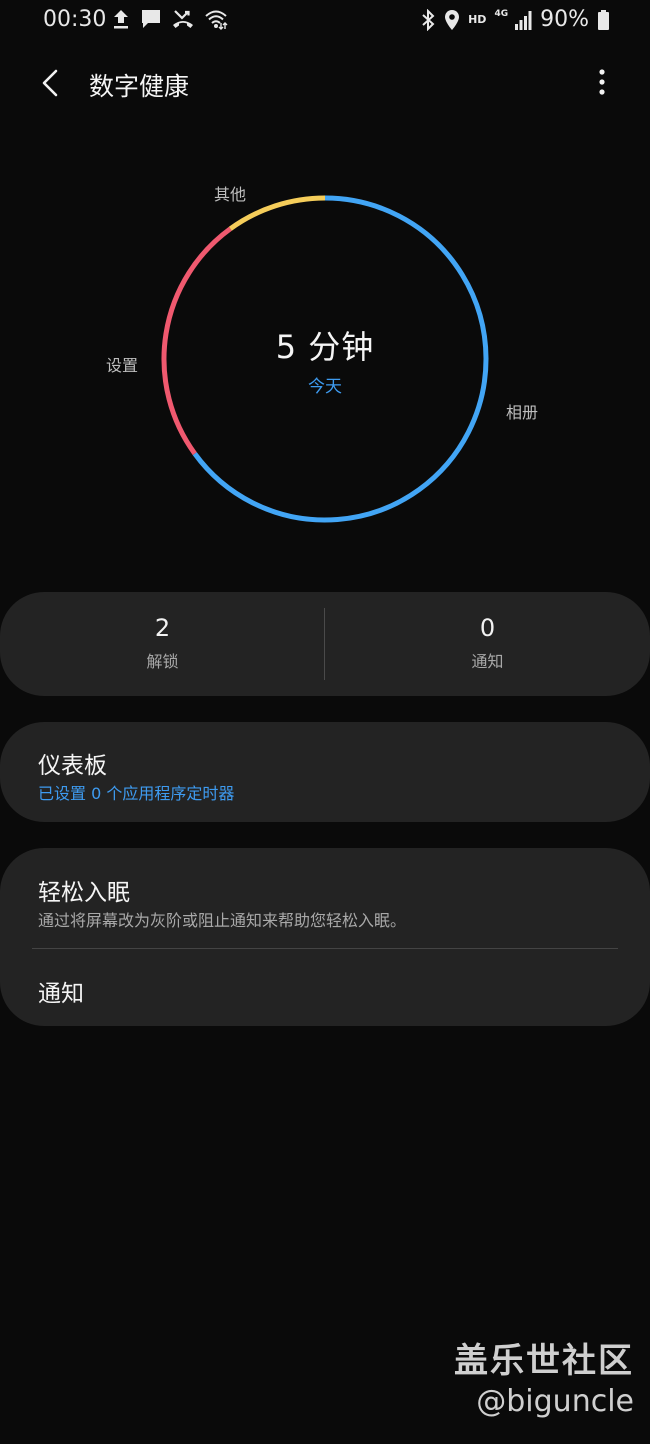 The image size is (650, 1444). I want to click on missed-call-icon, so click(183, 19).